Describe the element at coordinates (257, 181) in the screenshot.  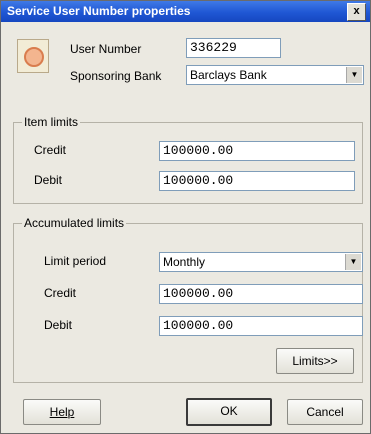
I see `item-debit-input: 100000.00` at that location.